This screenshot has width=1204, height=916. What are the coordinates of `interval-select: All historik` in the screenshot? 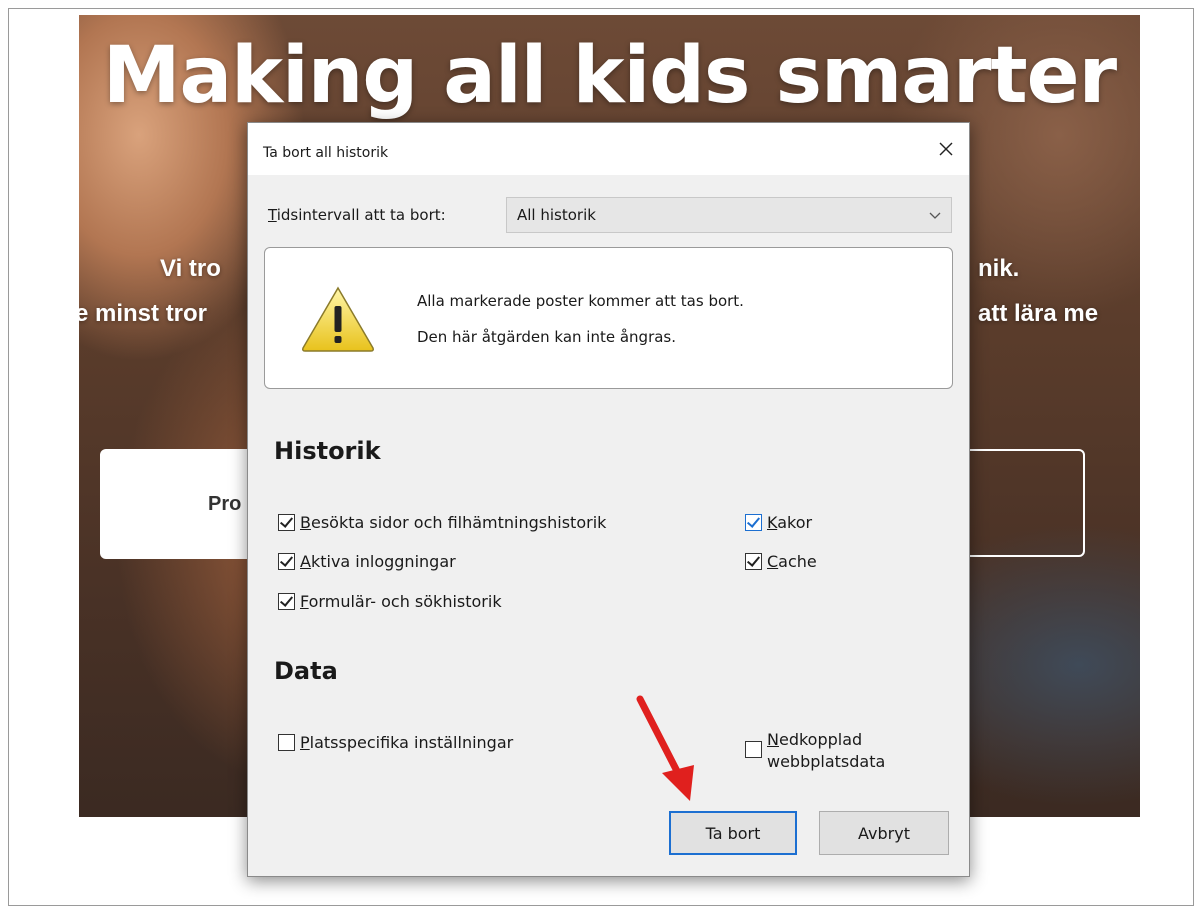 It's located at (729, 215).